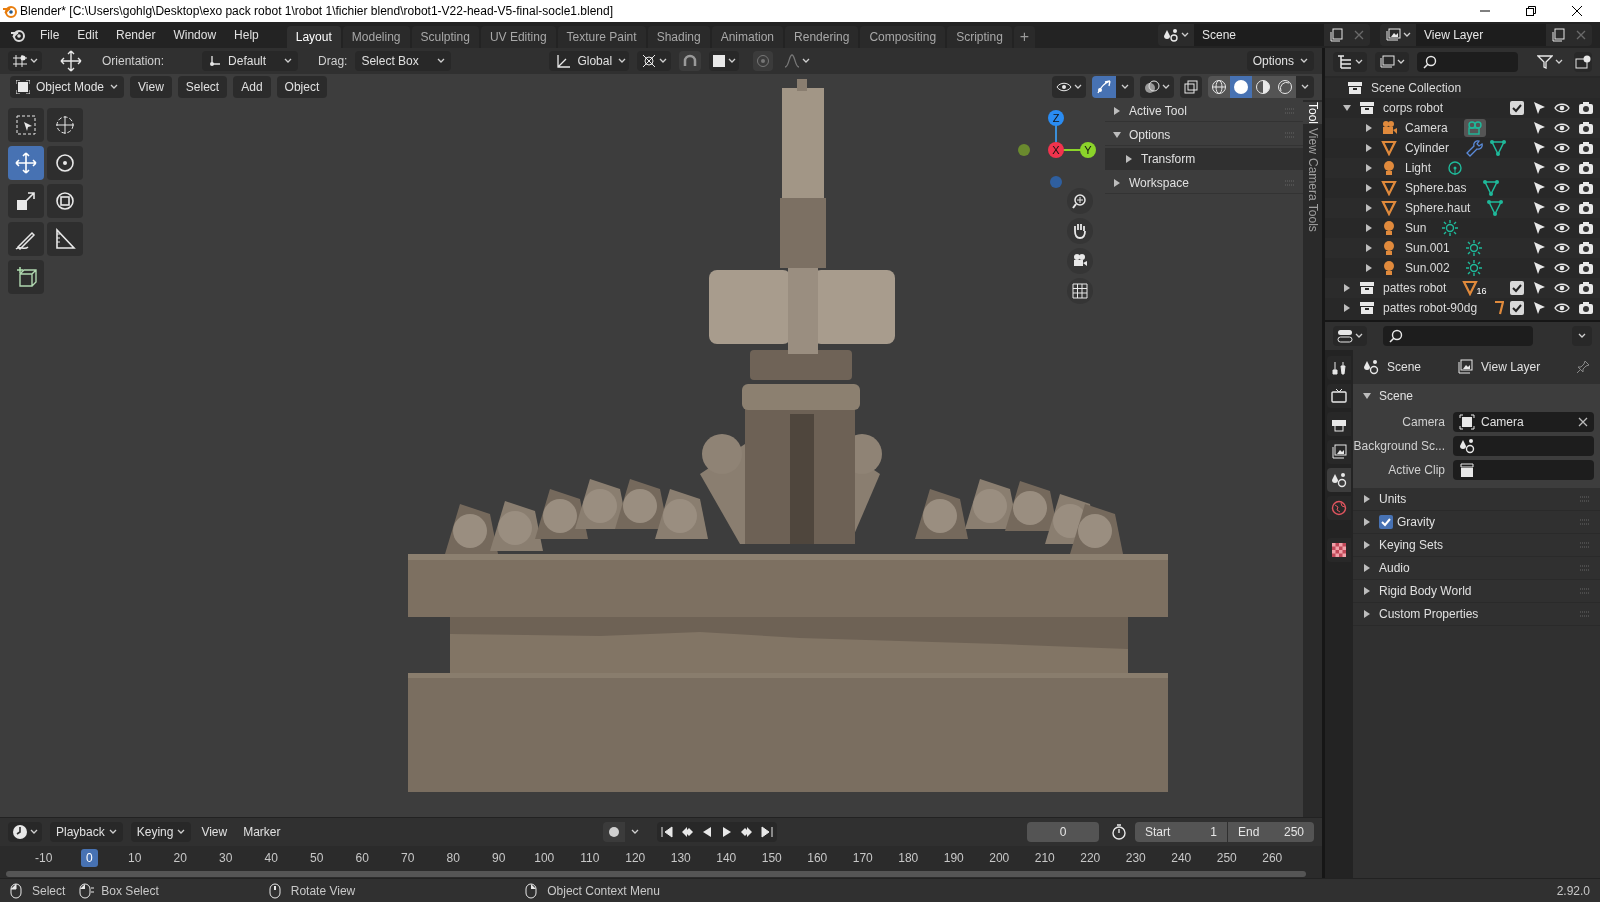 The image size is (1600, 902). I want to click on axis-label: Z, so click(1056, 118).